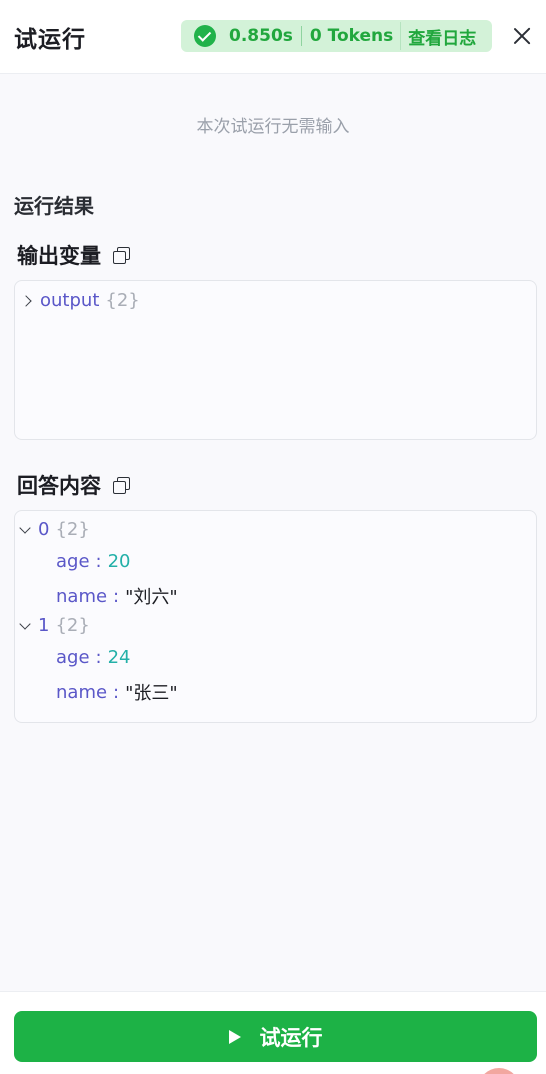  I want to click on field-value: "刘六", so click(151, 597).